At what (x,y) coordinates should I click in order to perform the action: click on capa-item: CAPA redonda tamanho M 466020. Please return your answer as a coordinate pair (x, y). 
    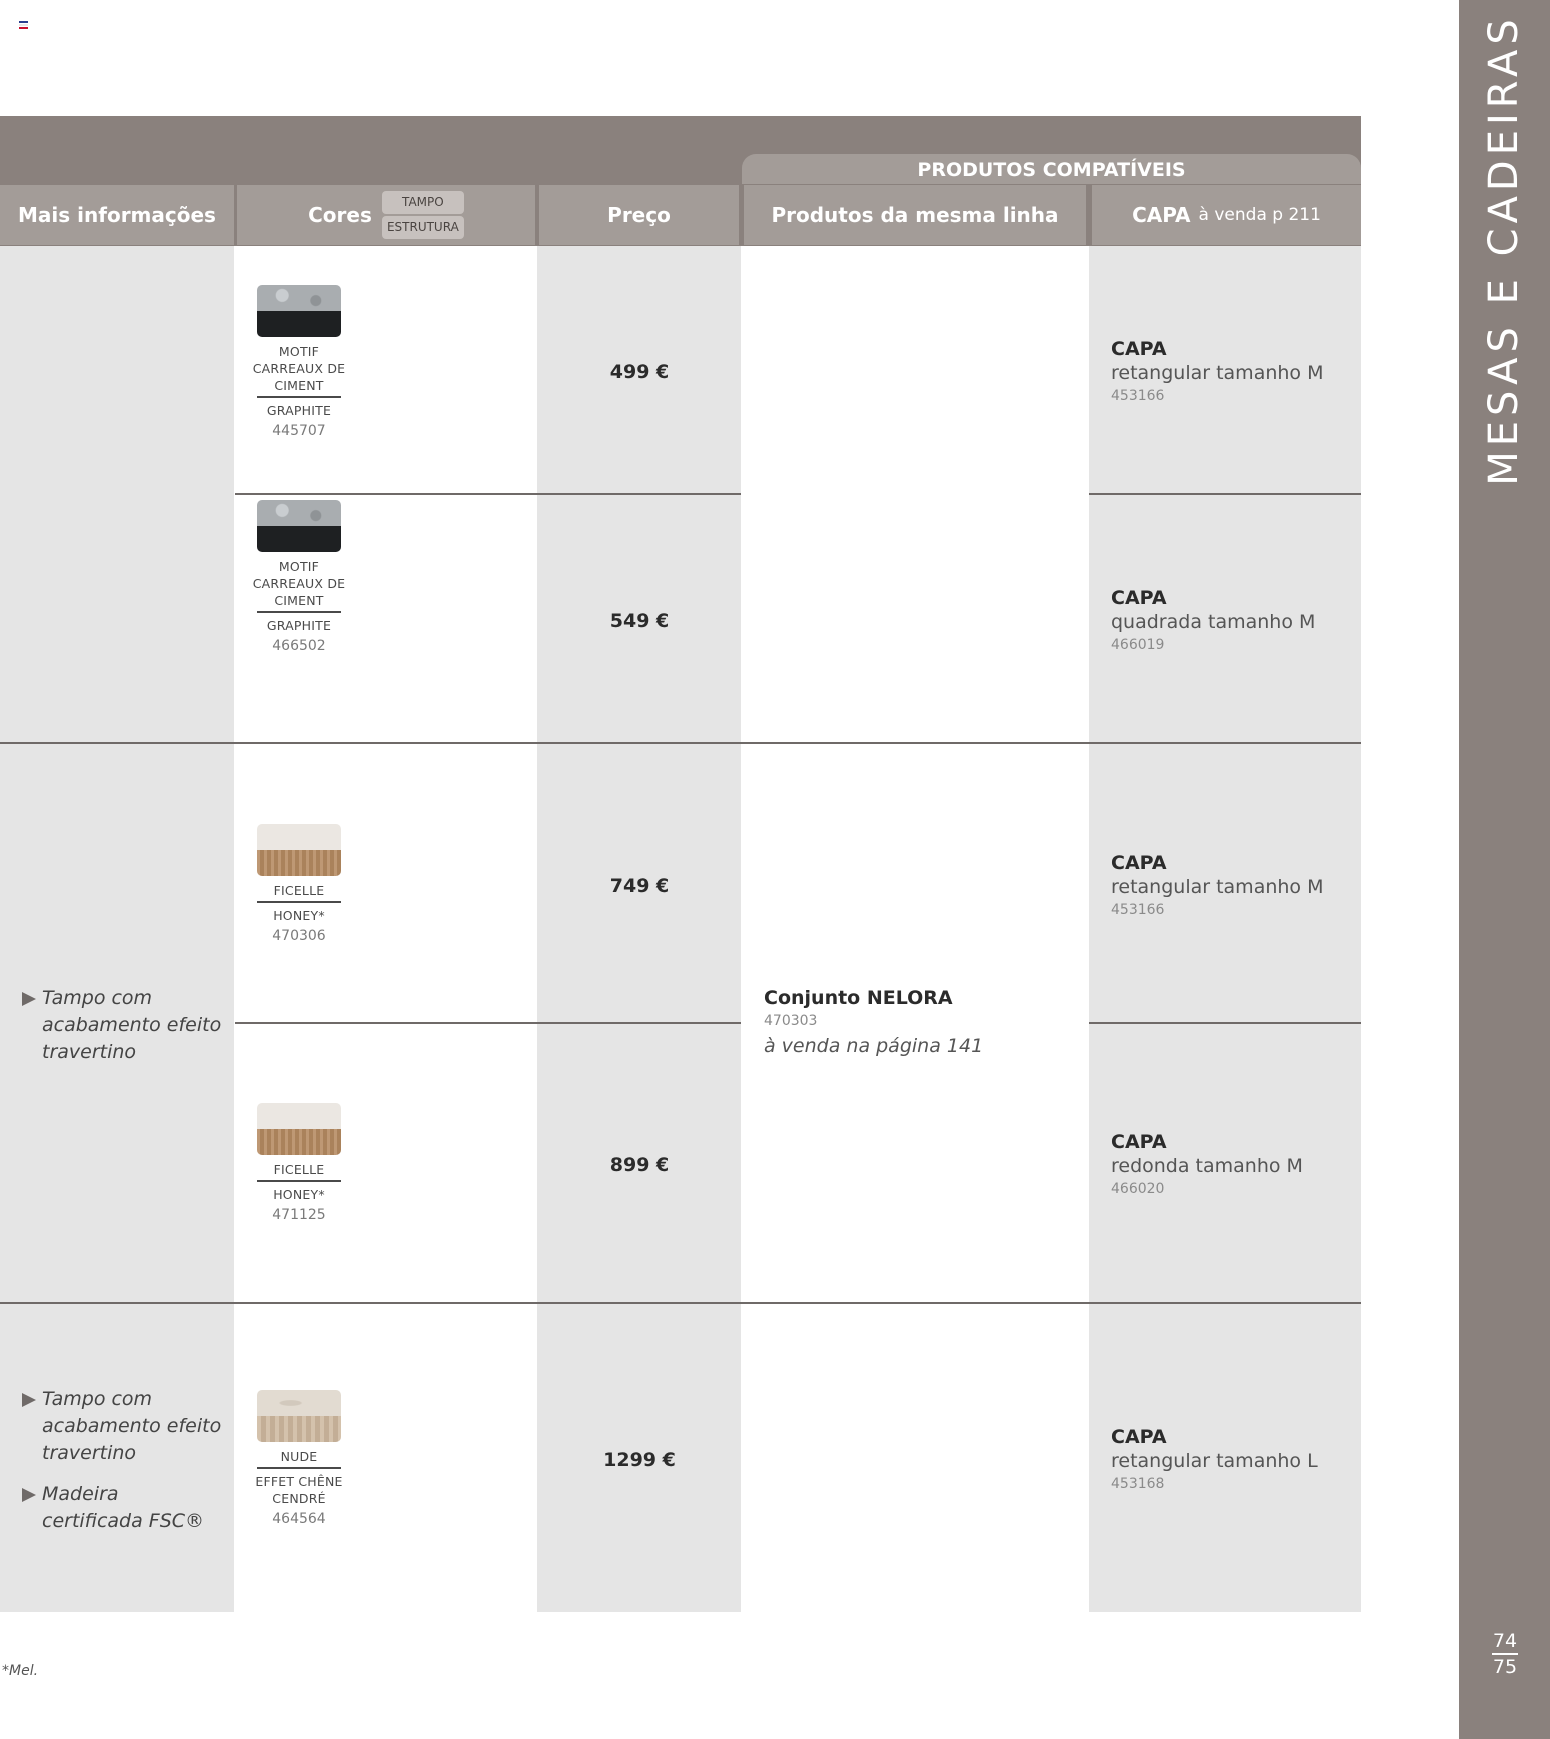
    Looking at the image, I should click on (1207, 1164).